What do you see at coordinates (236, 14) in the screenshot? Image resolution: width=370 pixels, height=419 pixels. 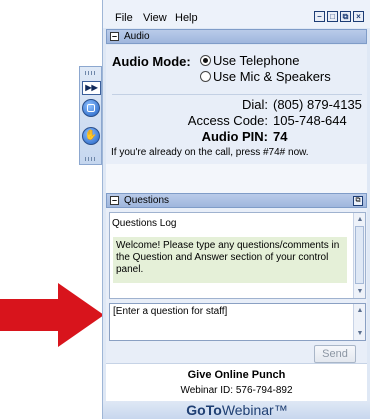 I see `menu-bar: File View Help – □ ⧉ ×` at bounding box center [236, 14].